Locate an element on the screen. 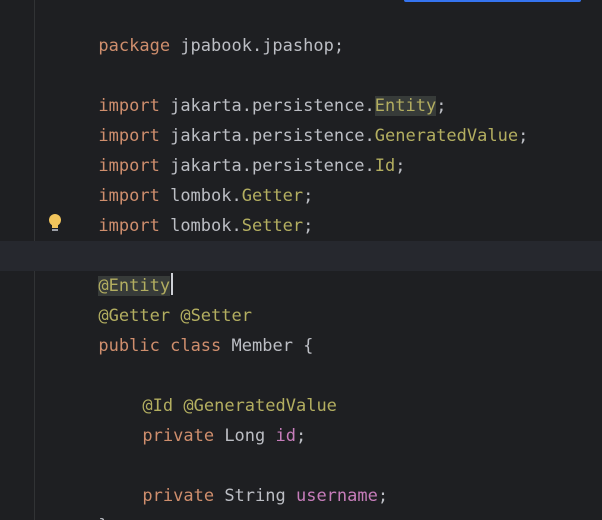 The image size is (602, 520). code-line-11: public class Member { is located at coordinates (301, 328).